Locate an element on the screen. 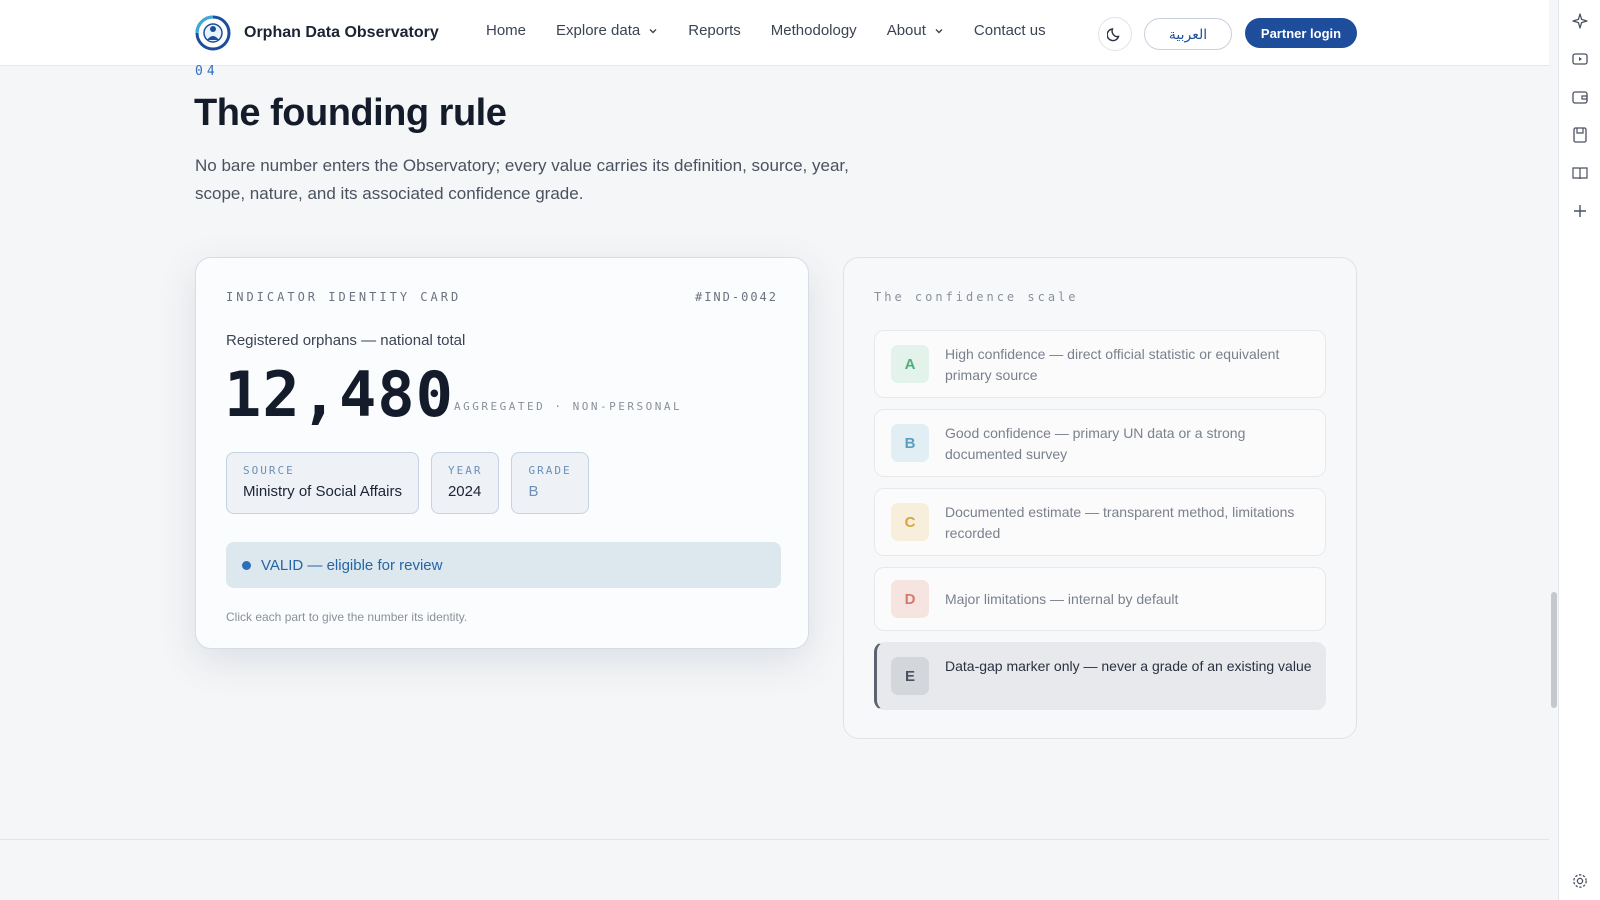 This screenshot has height=900, width=1600. year-chip: YEAR 2024 is located at coordinates (465, 483).